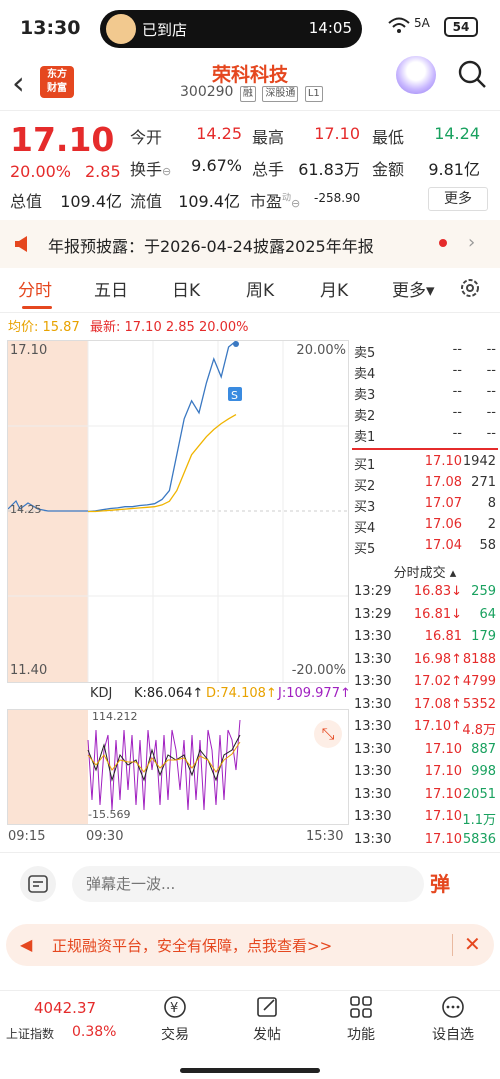 This screenshot has height=1079, width=500. What do you see at coordinates (337, 198) in the screenshot?
I see `value-pe: -258.90` at bounding box center [337, 198].